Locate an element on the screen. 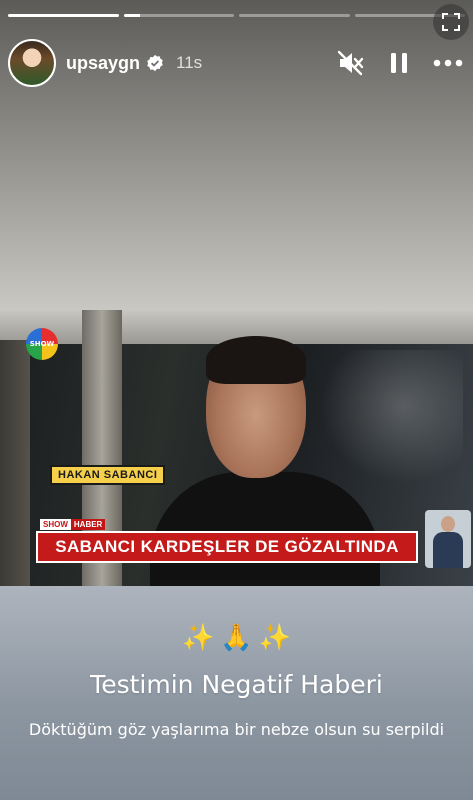 This screenshot has height=800, width=473. praying-hands-emoji: 🙏 is located at coordinates (236, 637).